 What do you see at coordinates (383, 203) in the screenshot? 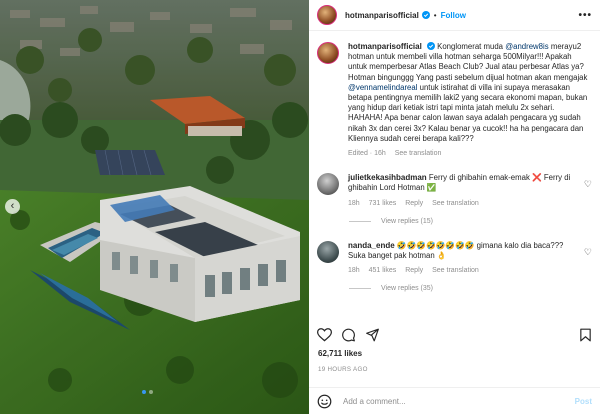
I see `comment-likes: 731 likes` at bounding box center [383, 203].